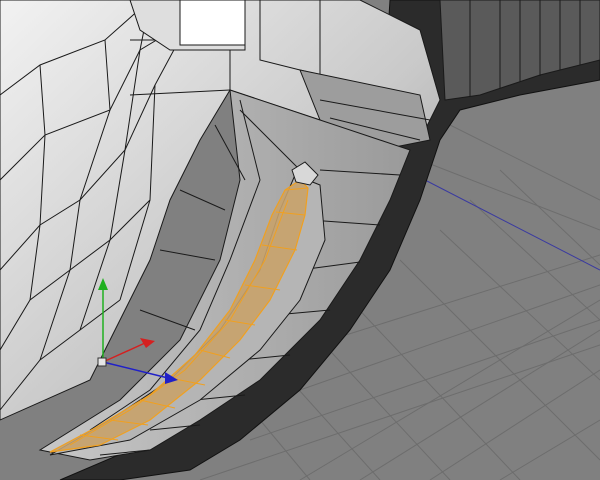  What do you see at coordinates (512, 225) in the screenshot?
I see `construction-guide-line` at bounding box center [512, 225].